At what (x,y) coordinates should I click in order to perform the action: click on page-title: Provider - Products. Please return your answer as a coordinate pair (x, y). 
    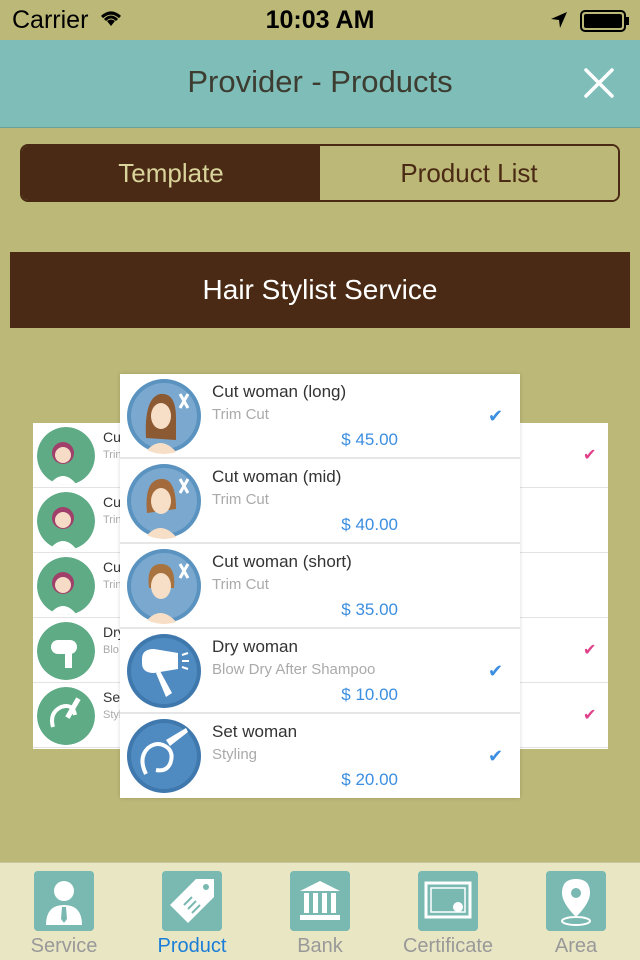
    Looking at the image, I should click on (320, 81).